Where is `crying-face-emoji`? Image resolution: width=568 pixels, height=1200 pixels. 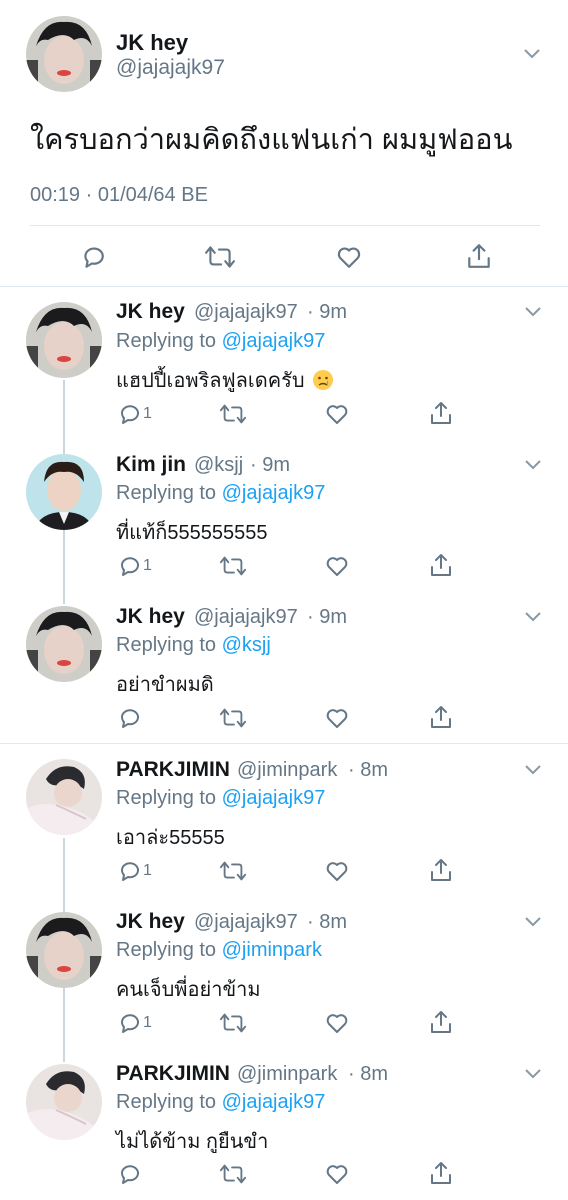 crying-face-emoji is located at coordinates (323, 380).